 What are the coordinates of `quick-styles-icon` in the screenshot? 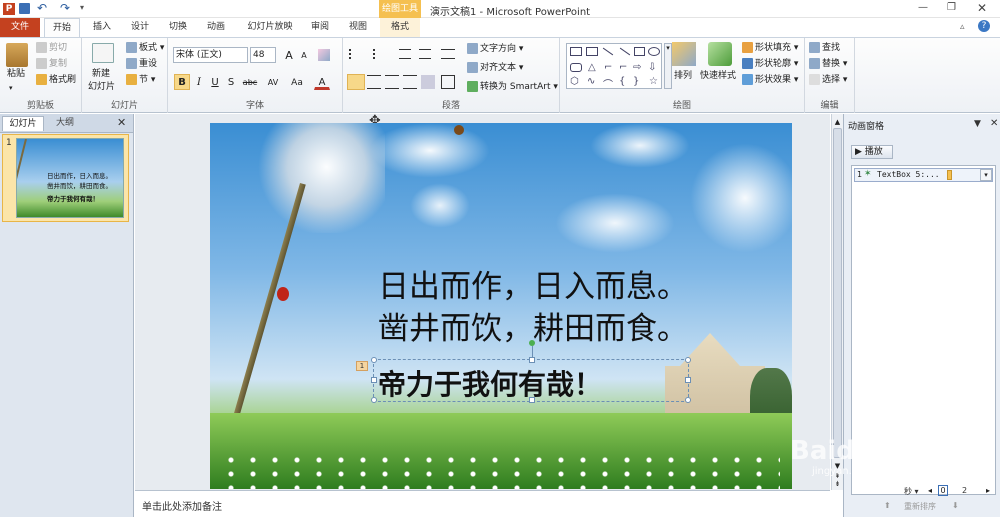 It's located at (720, 54).